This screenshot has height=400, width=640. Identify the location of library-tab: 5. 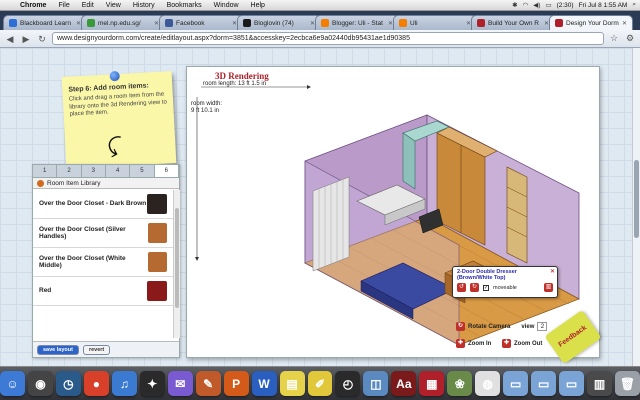
(142, 171).